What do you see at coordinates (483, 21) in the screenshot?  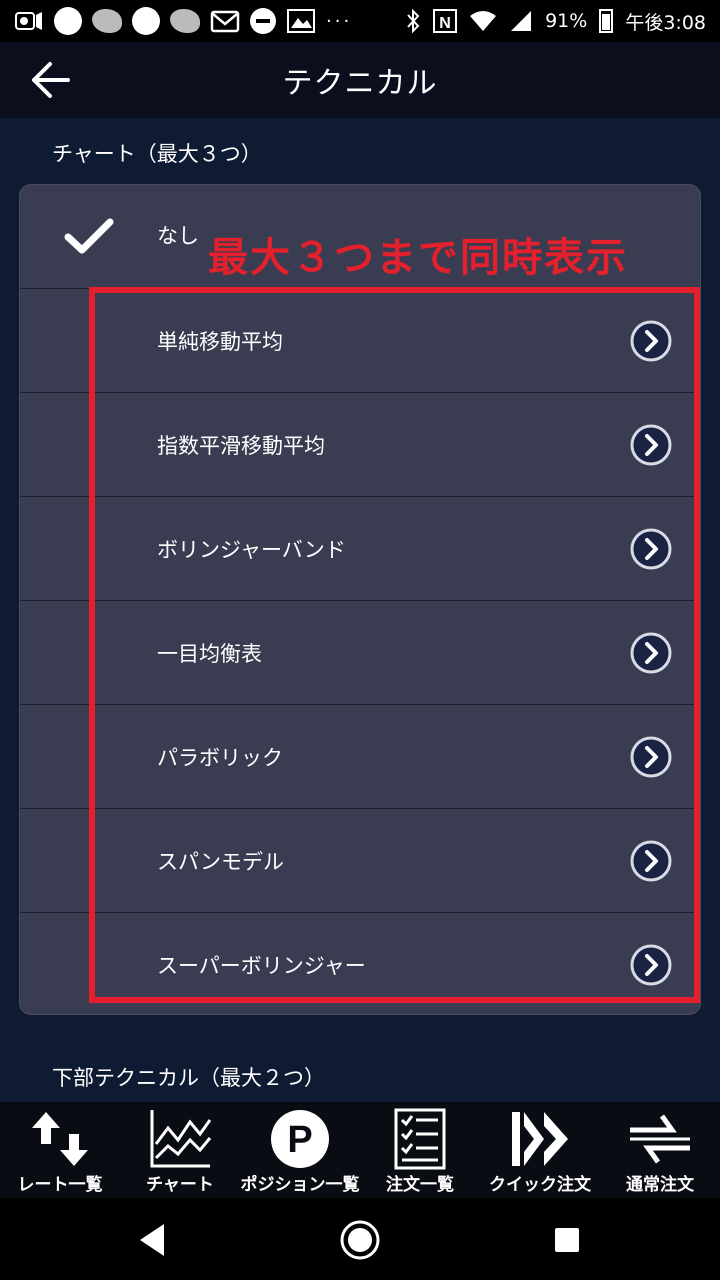 I see `wifi-icon` at bounding box center [483, 21].